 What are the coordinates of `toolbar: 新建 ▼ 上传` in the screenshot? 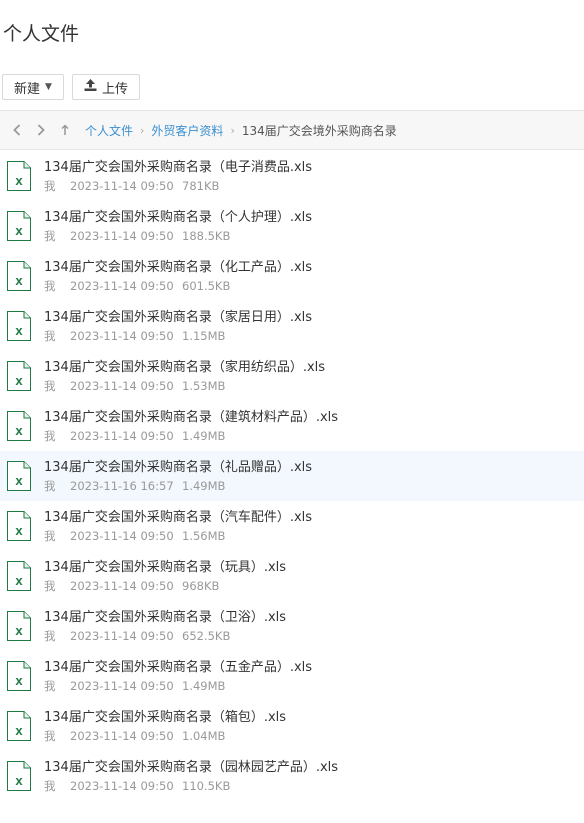 It's located at (71, 87).